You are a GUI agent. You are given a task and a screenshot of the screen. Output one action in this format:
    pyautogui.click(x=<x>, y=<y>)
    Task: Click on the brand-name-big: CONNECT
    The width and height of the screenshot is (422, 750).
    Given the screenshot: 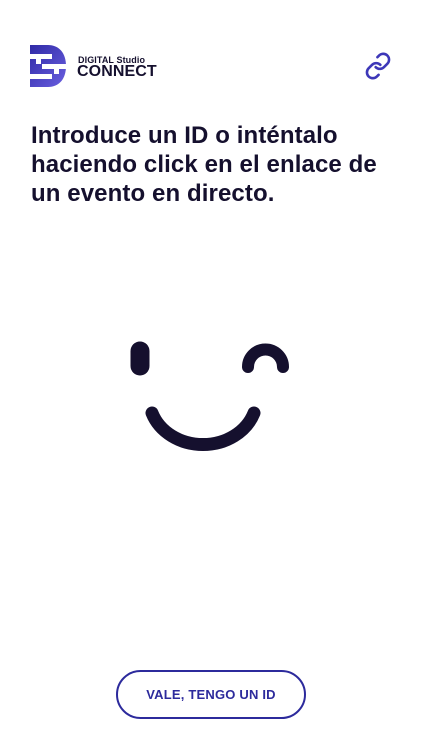 What is the action you would take?
    pyautogui.click(x=117, y=71)
    